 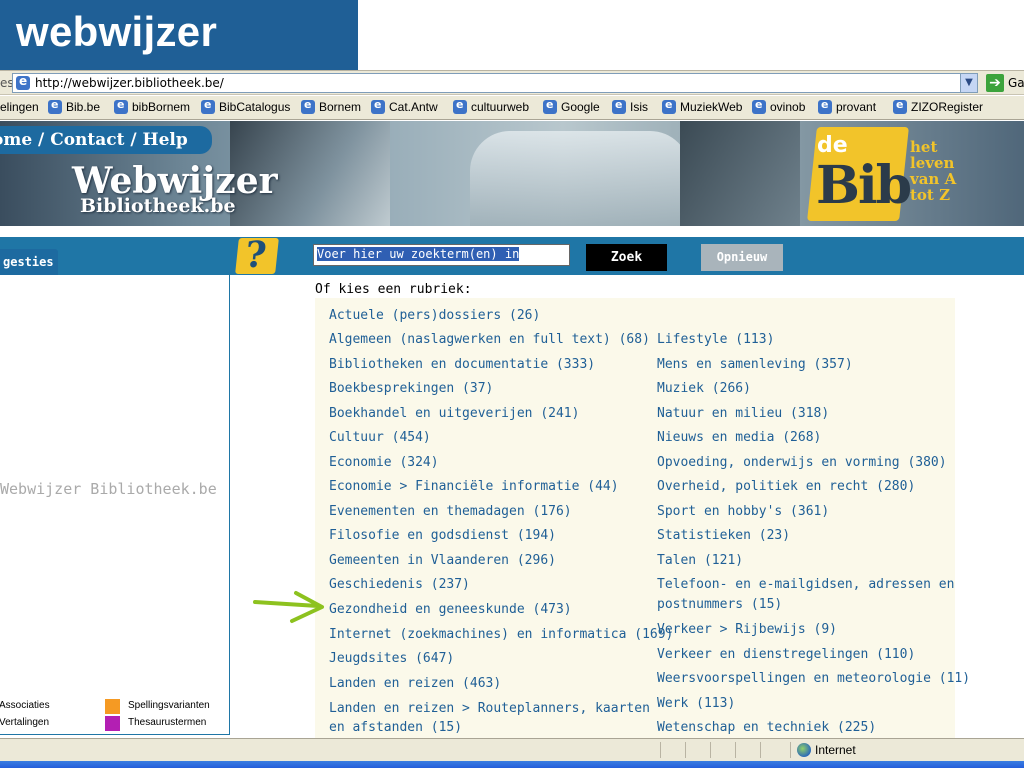 I want to click on category-link: Talen (121), so click(x=700, y=561).